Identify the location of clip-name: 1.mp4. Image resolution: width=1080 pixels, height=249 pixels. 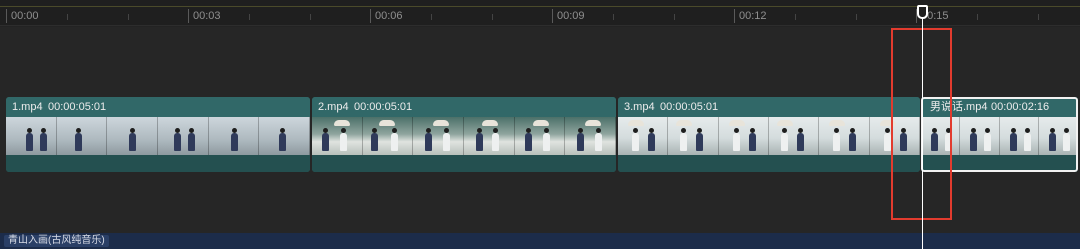
(27, 107).